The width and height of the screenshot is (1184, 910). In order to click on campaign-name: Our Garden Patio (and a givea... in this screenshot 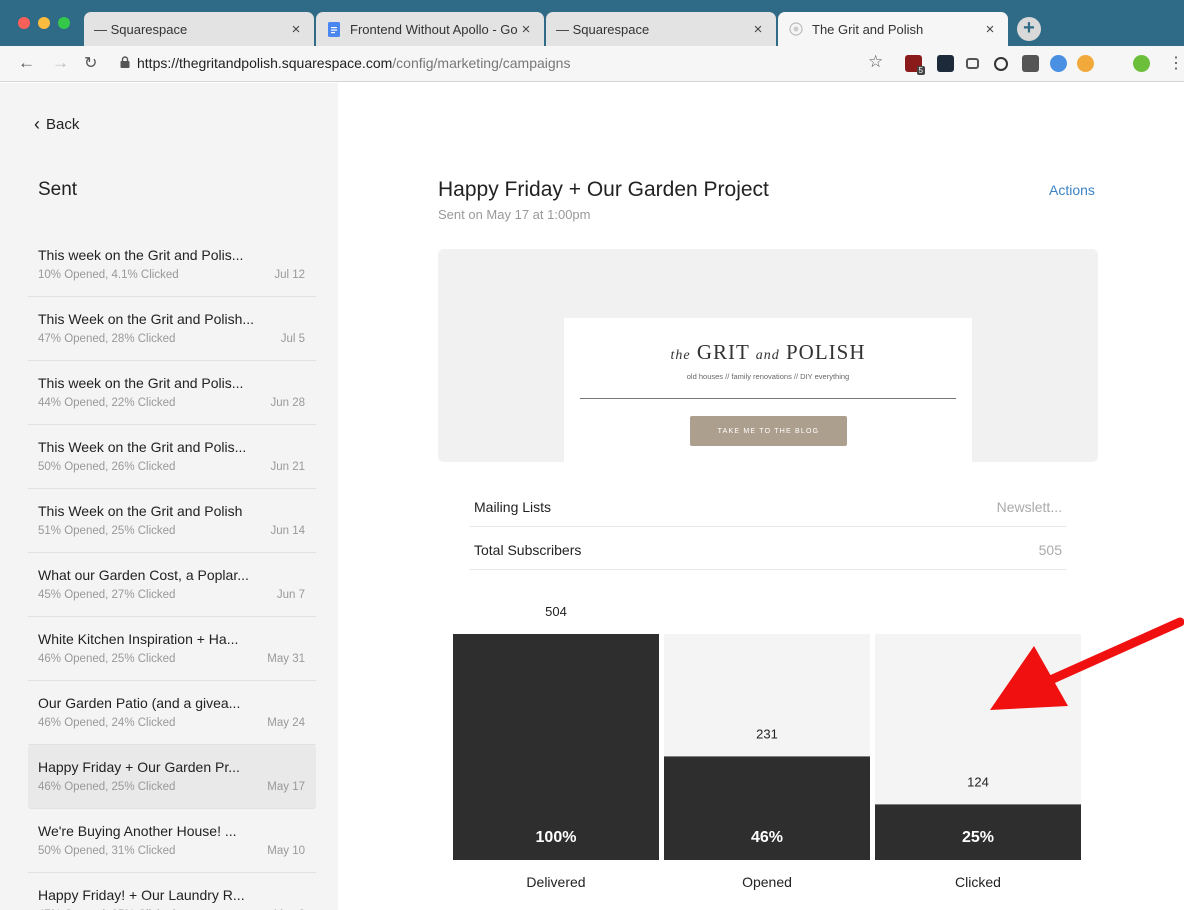, I will do `click(139, 703)`.